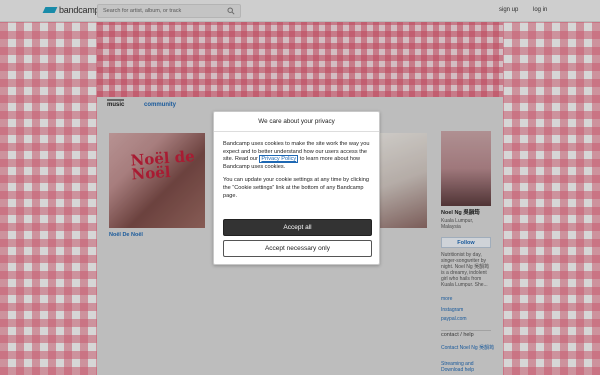 This screenshot has width=600, height=375. Describe the element at coordinates (279, 159) in the screenshot. I see `privacy-policy-link: Privacy Policy` at that location.